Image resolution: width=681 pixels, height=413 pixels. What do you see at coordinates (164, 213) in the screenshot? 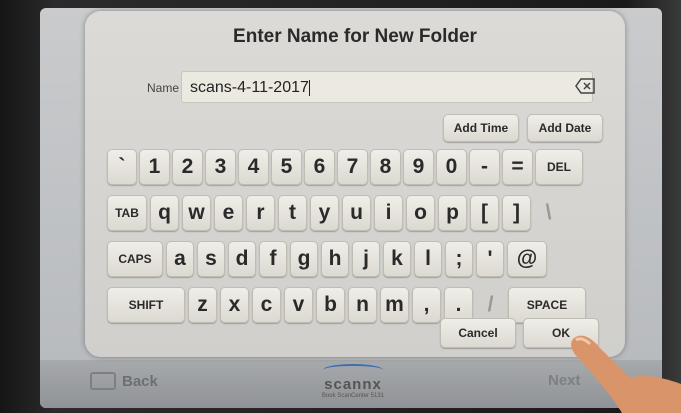
I see `key-q: q` at bounding box center [164, 213].